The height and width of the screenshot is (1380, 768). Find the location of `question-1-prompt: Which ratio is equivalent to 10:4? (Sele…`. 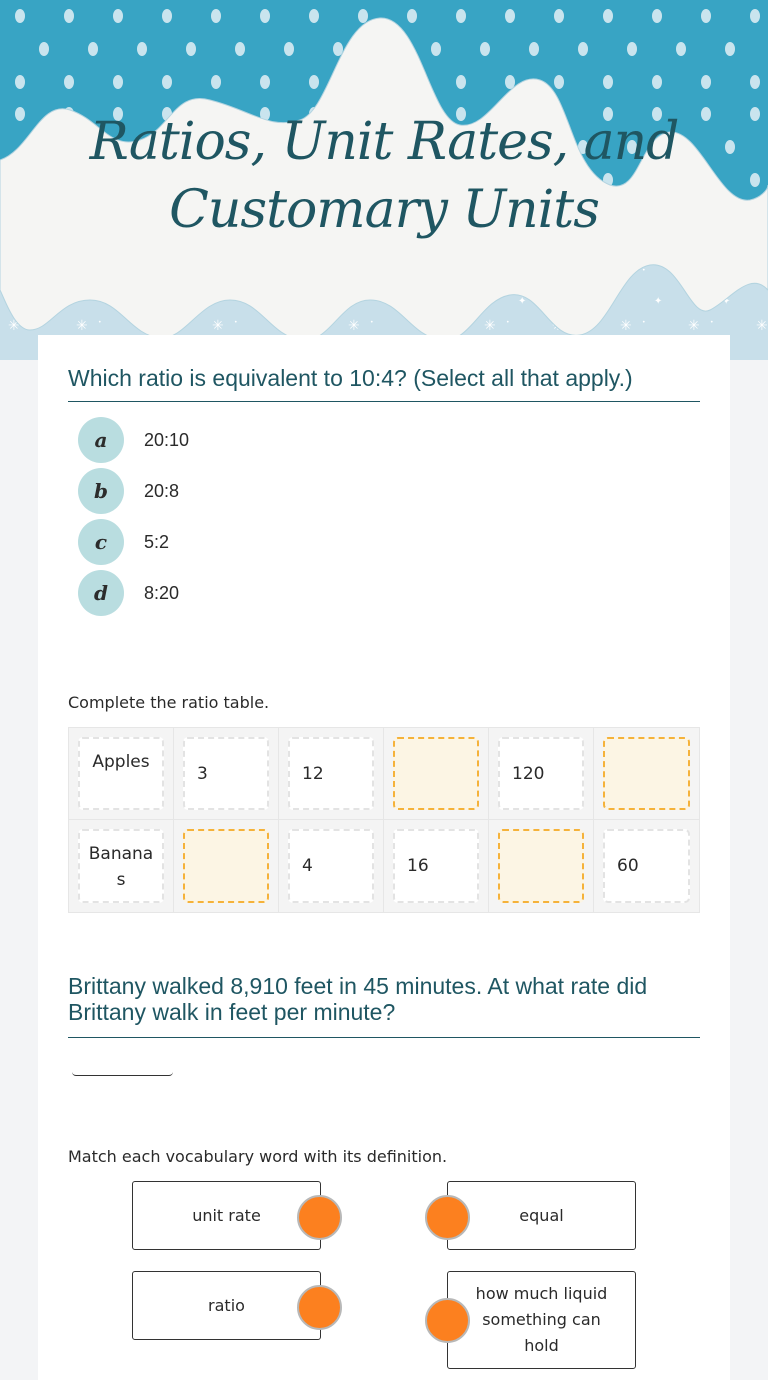

question-1-prompt: Which ratio is equivalent to 10:4? (Sele… is located at coordinates (384, 383).